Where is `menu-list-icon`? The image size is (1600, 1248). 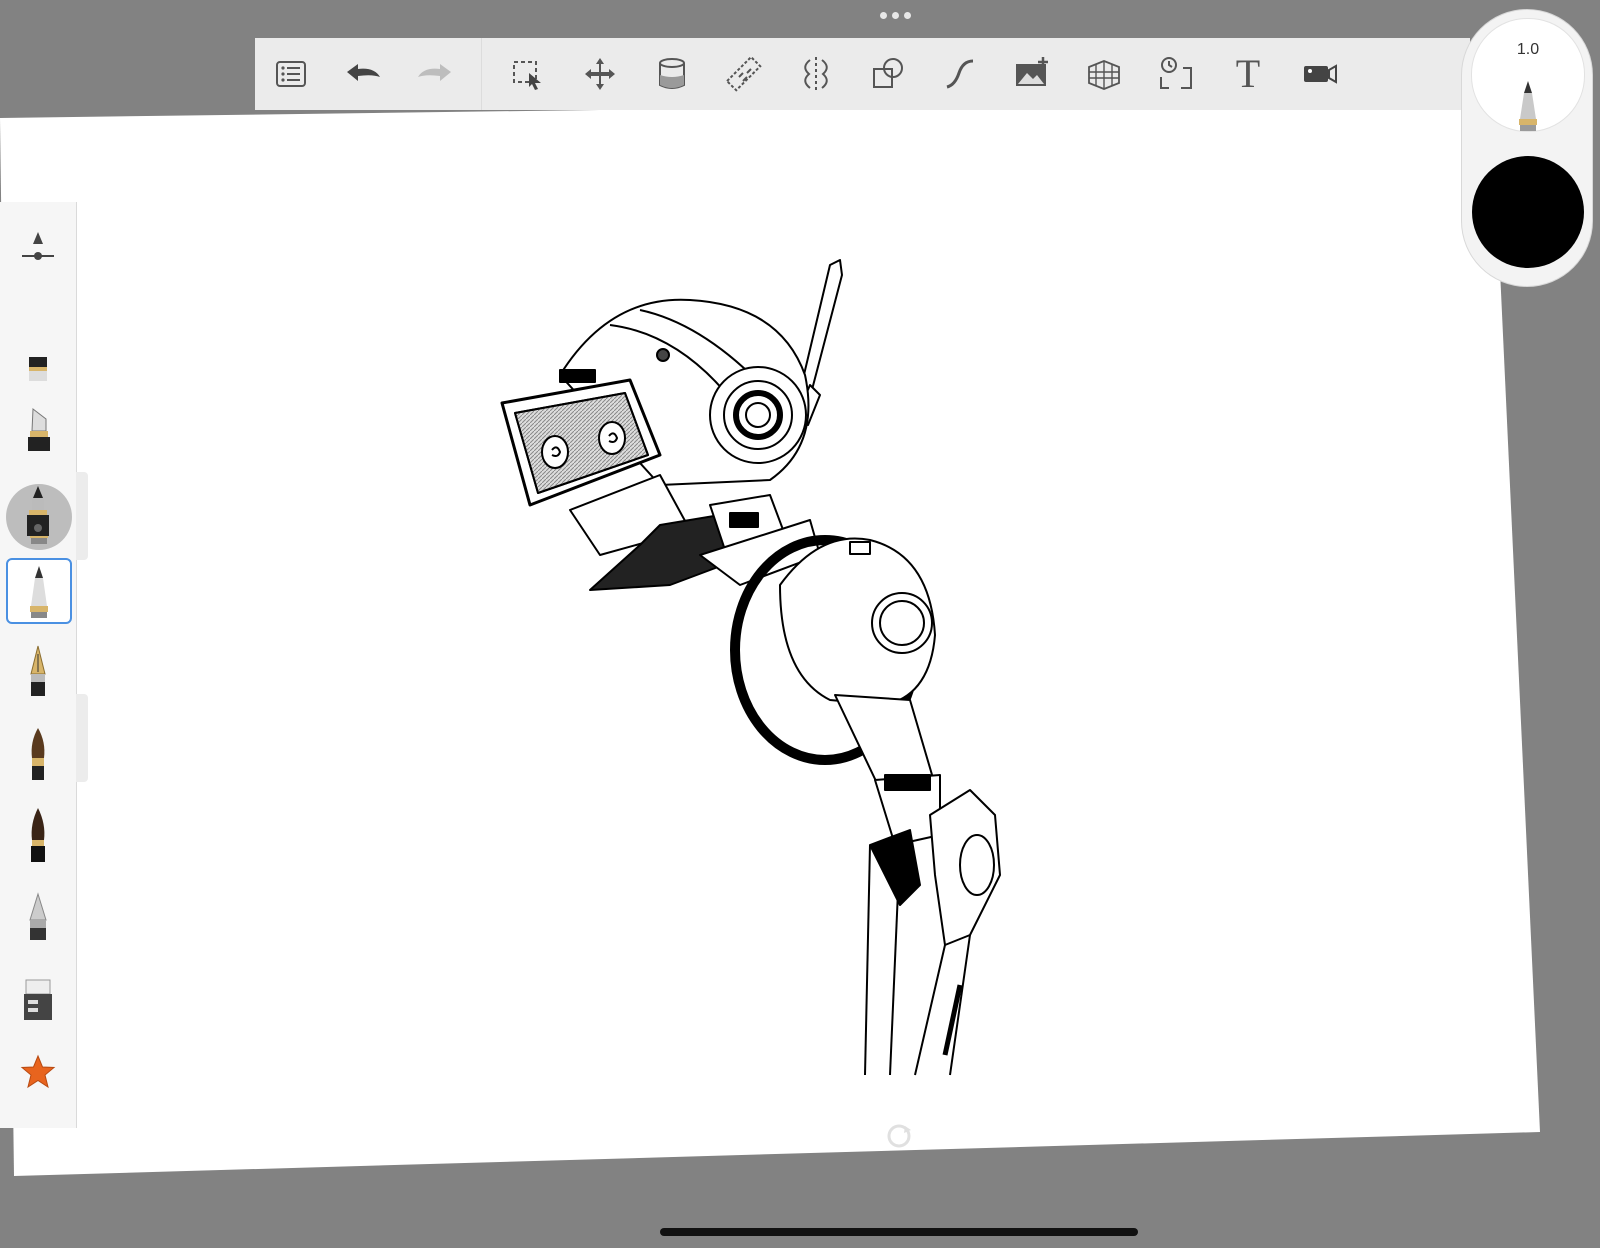
menu-list-icon is located at coordinates (291, 74).